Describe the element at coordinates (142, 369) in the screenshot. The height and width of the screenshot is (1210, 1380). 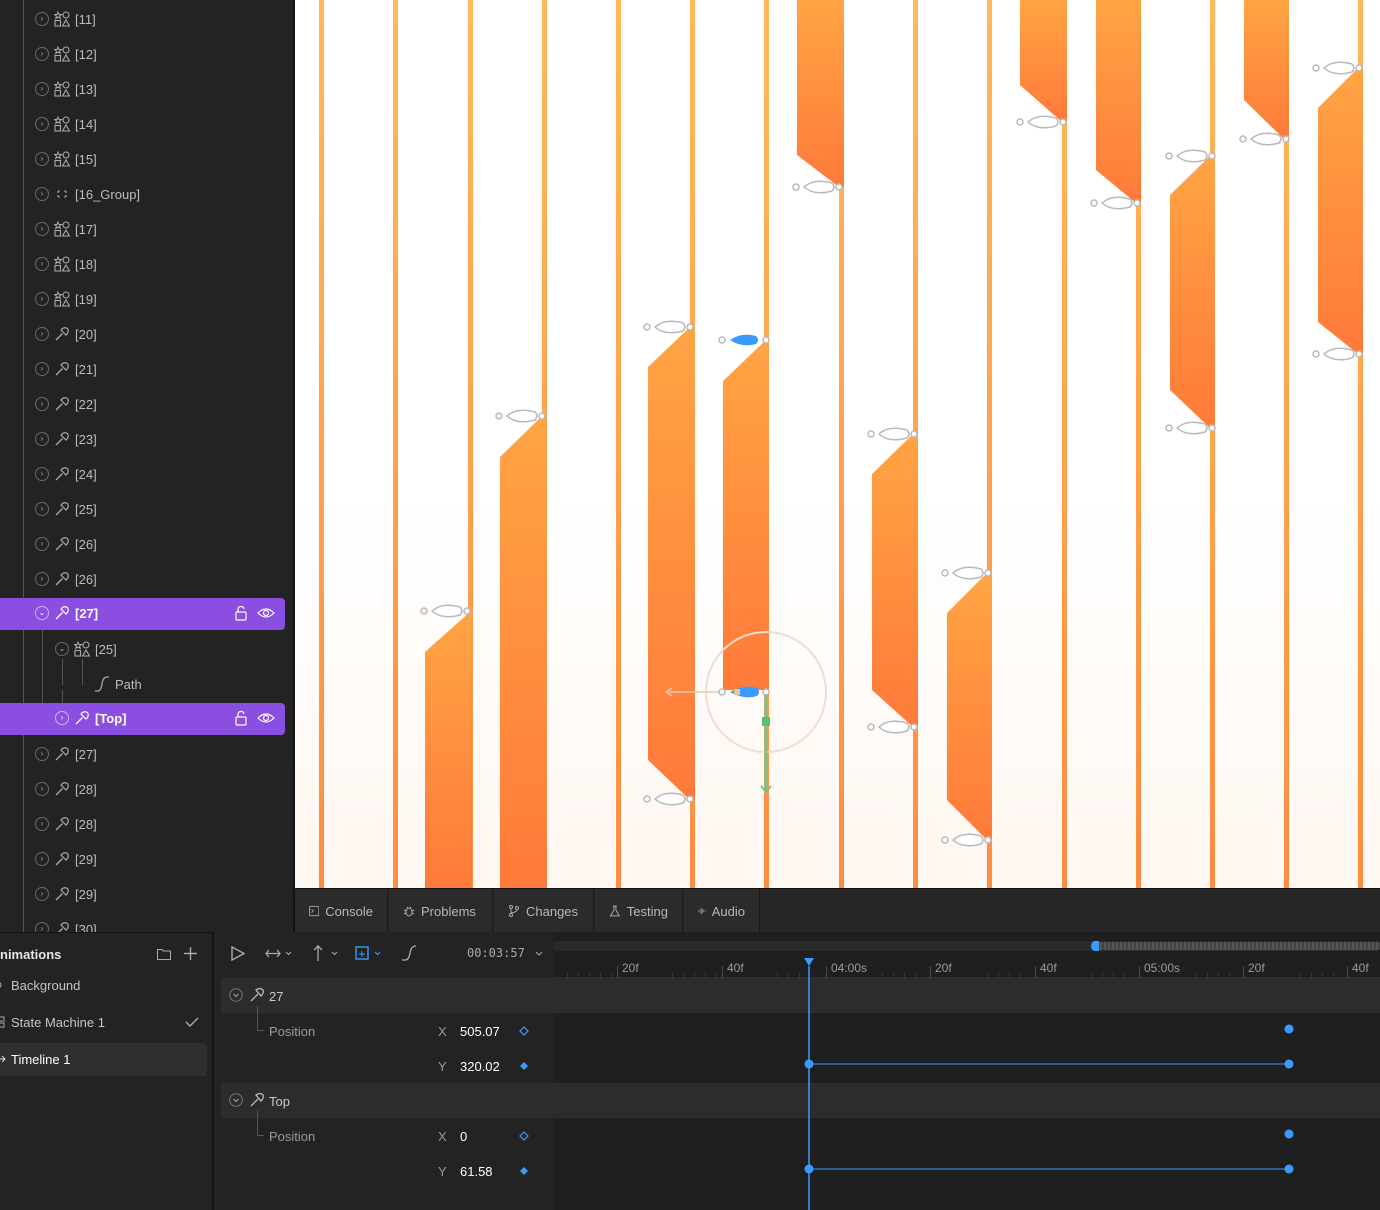
I see `hierarchy-item: › [21]` at that location.